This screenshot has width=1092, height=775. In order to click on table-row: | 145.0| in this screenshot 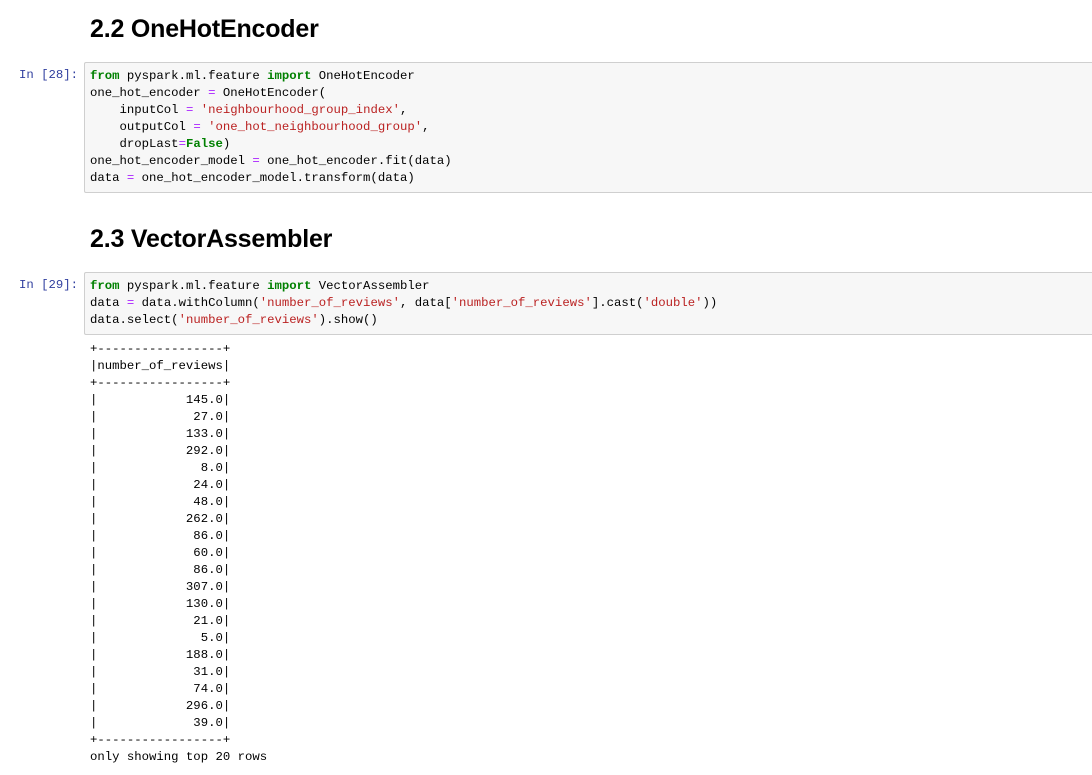, I will do `click(160, 400)`.